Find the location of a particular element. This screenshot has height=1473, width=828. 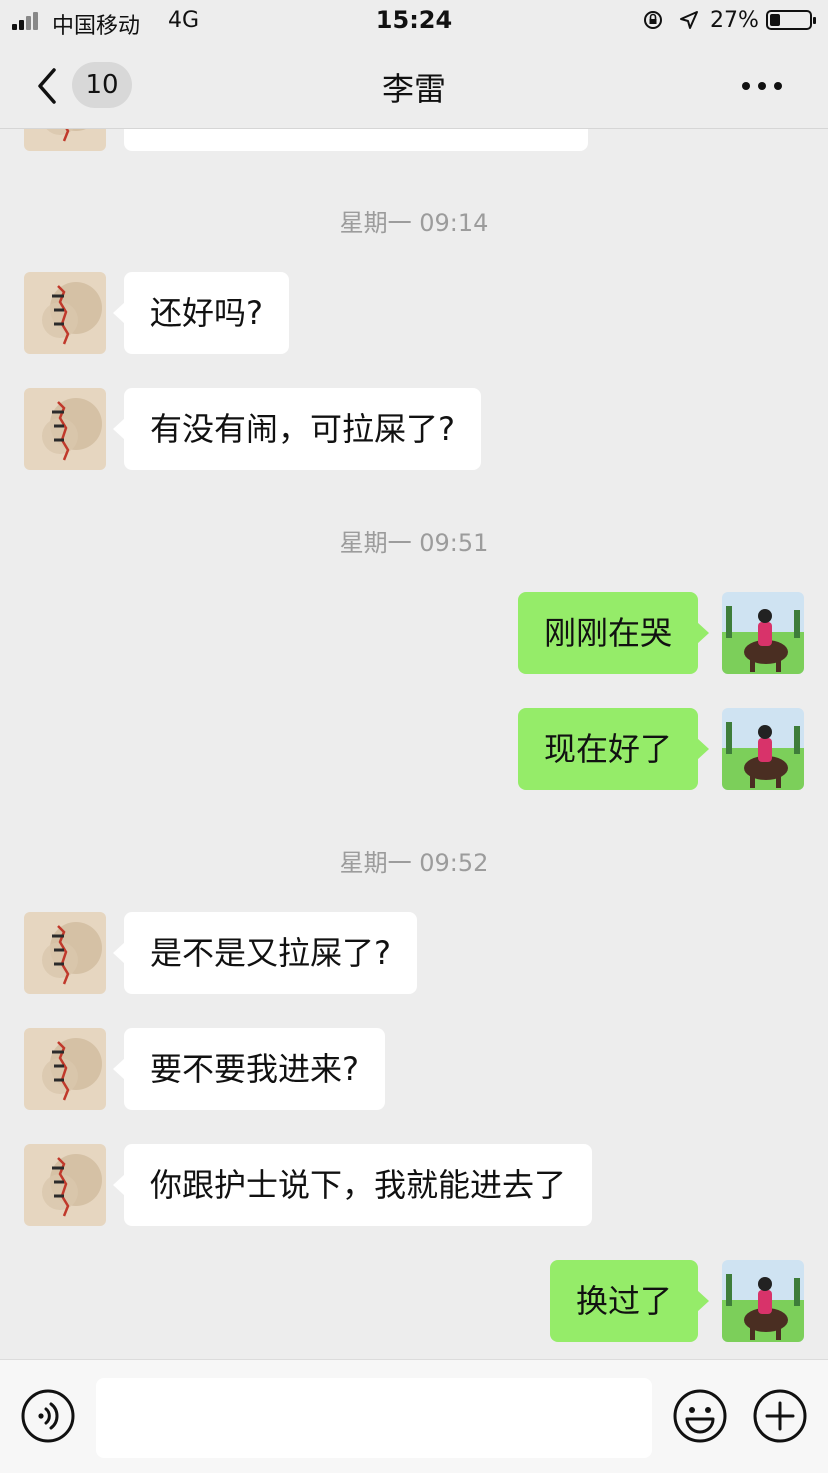

input-bar is located at coordinates (414, 1416).